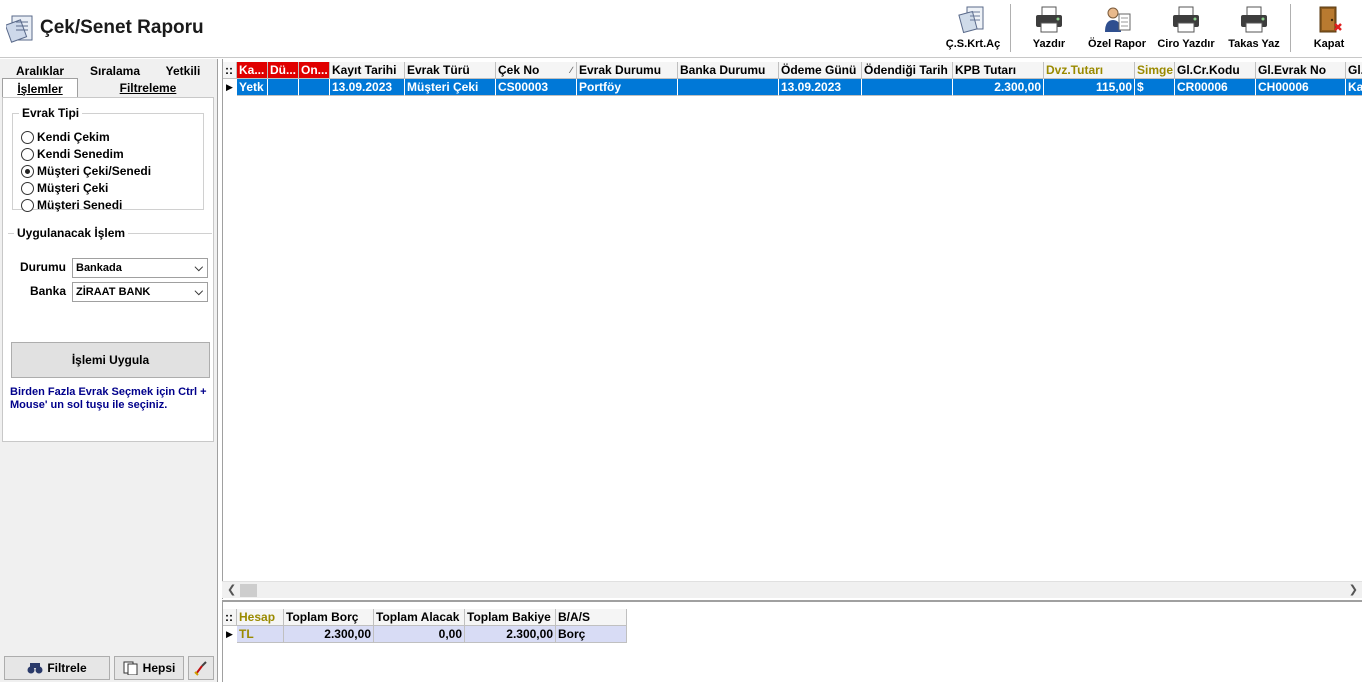 Image resolution: width=1362 pixels, height=682 pixels. I want to click on clear-filter-button, so click(201, 668).